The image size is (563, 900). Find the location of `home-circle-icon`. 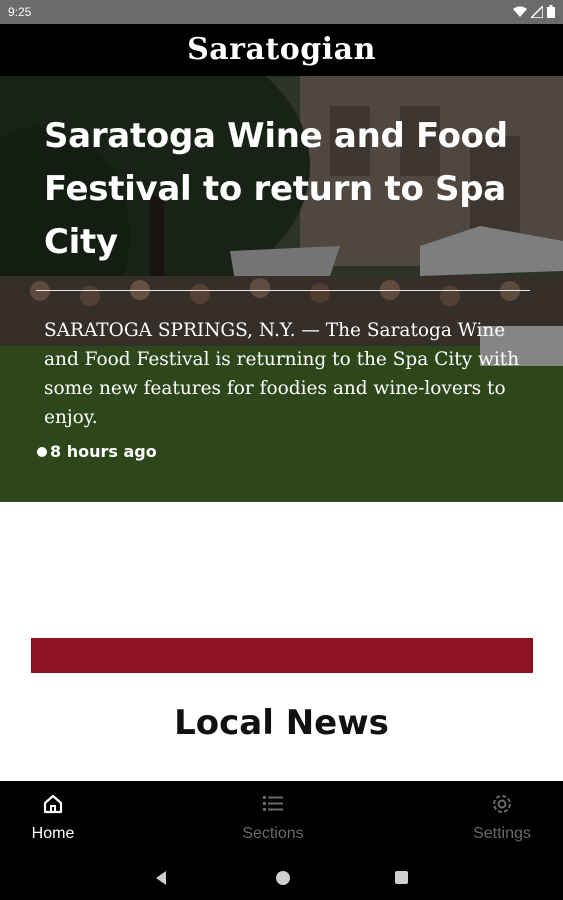

home-circle-icon is located at coordinates (283, 880).